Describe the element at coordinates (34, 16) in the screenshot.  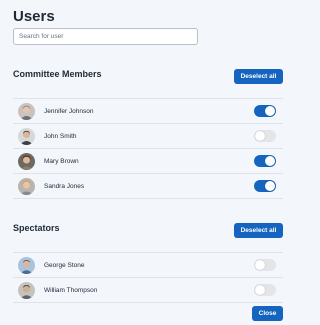
I see `page-title: Users` at that location.